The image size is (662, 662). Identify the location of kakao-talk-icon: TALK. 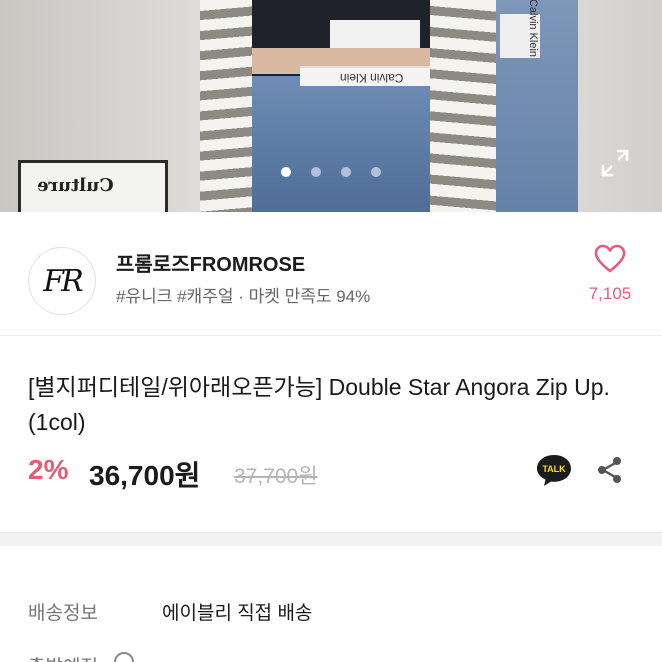
(554, 470).